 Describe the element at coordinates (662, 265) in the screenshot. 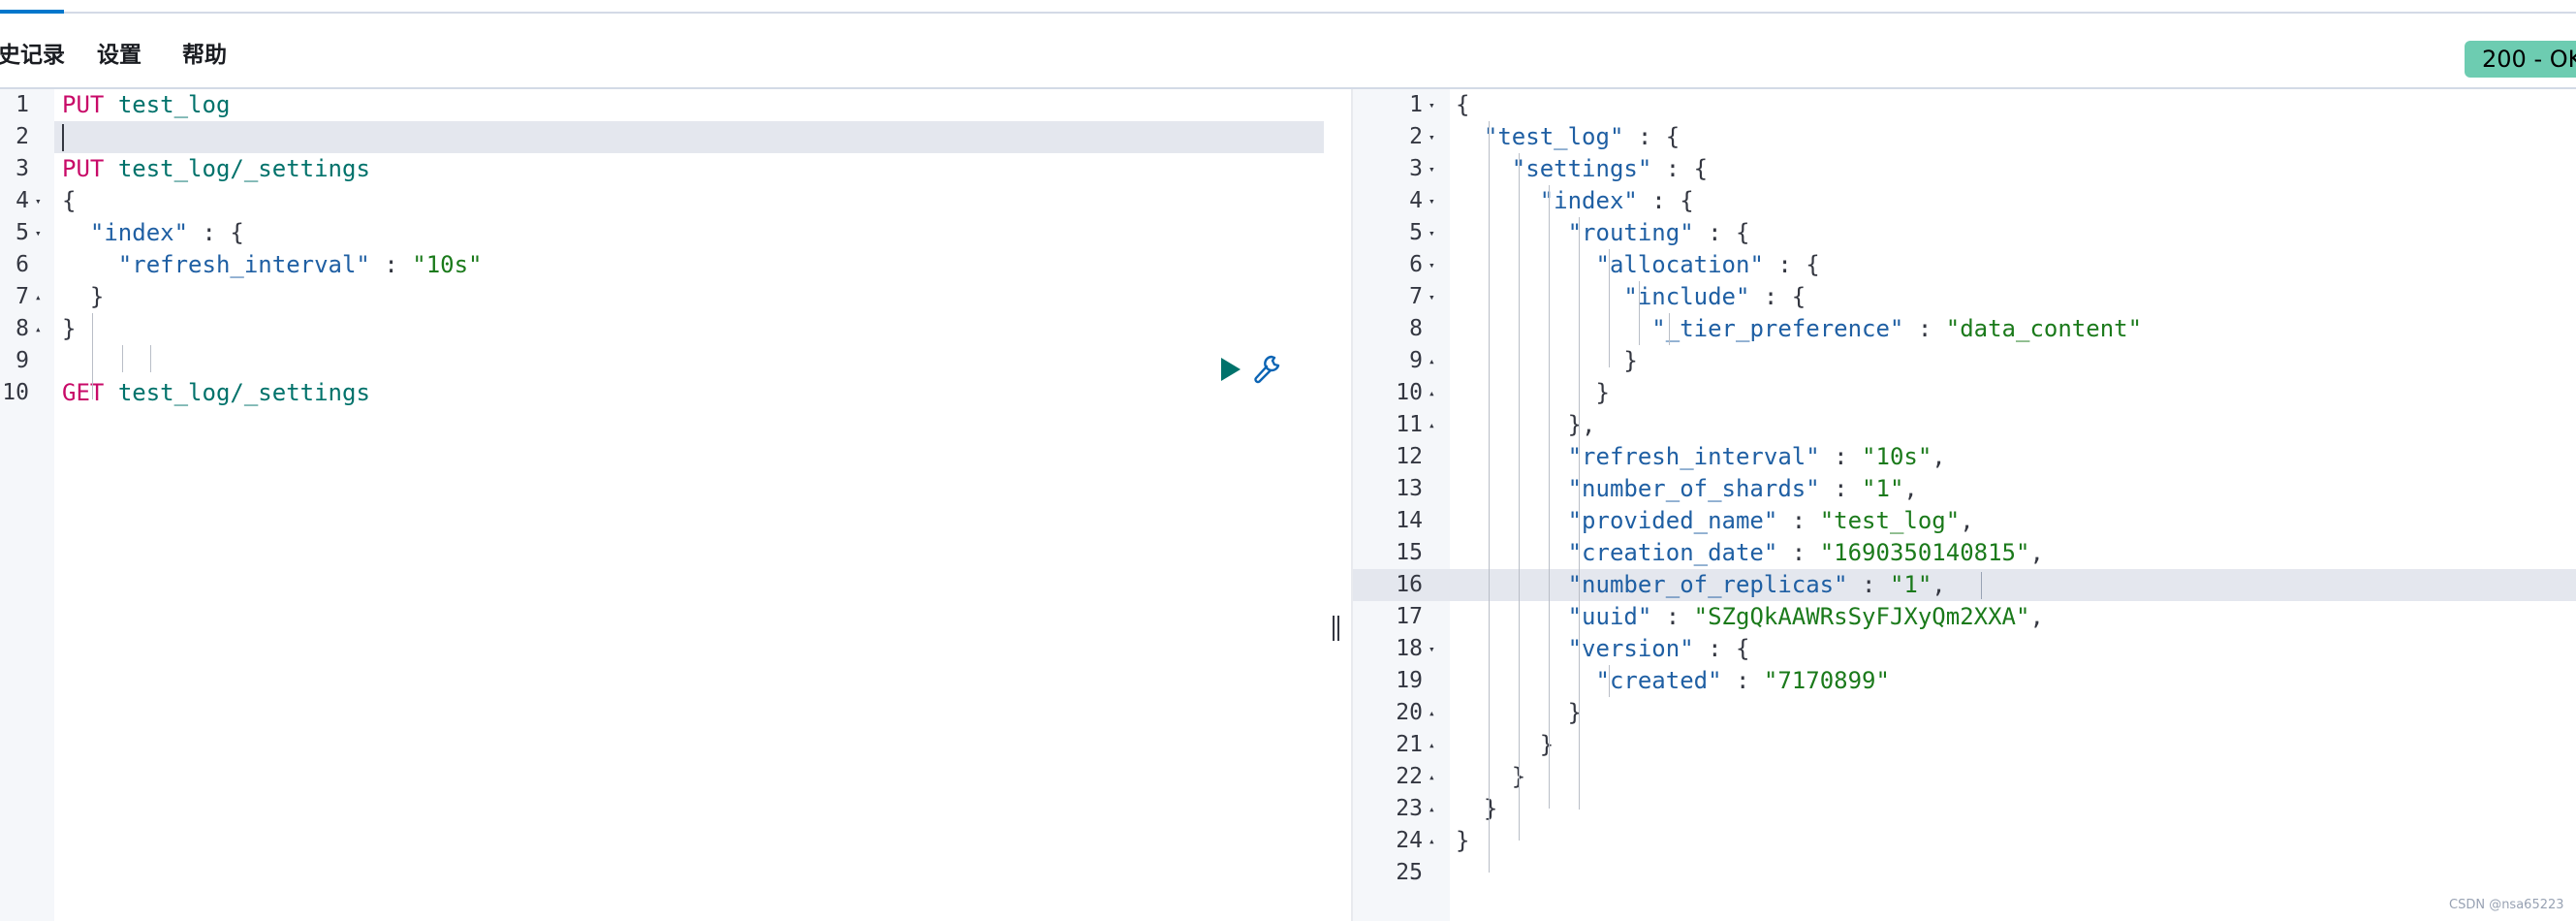

I see `code-line: 6 "refresh_interval" : "10s"` at that location.